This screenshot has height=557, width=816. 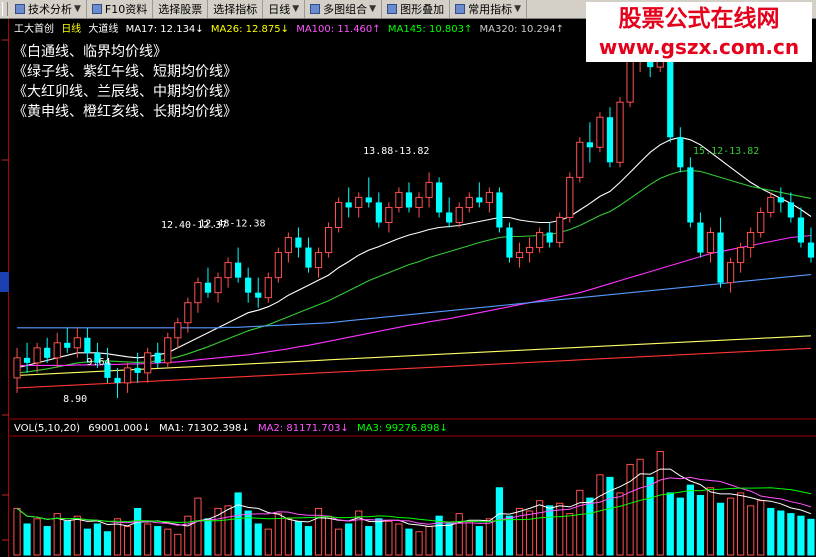 What do you see at coordinates (699, 47) in the screenshot?
I see `watermark-url: www.gszx.com.cn` at bounding box center [699, 47].